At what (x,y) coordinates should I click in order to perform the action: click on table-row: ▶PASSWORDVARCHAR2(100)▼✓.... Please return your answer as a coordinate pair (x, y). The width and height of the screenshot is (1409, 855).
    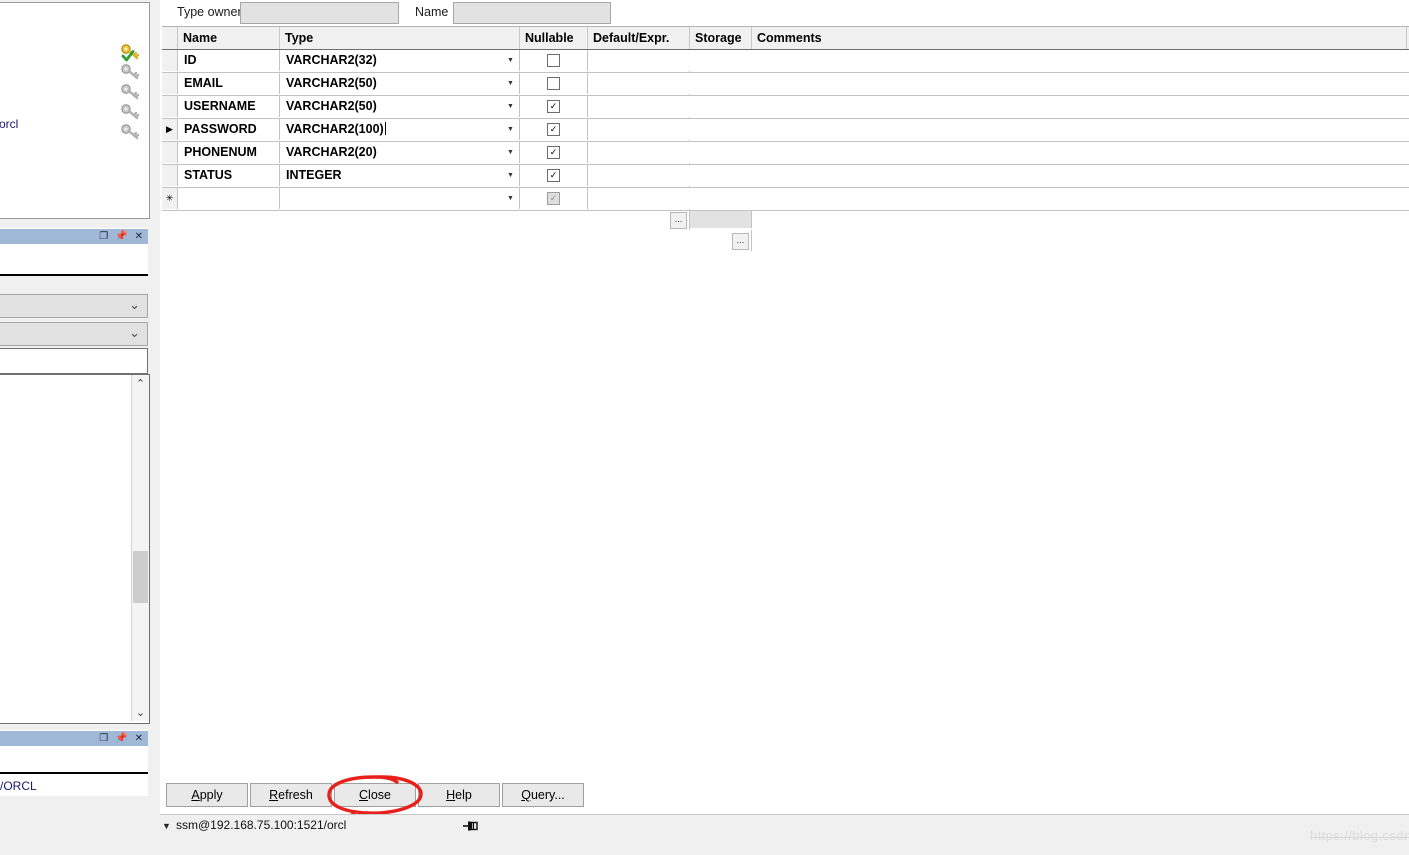
    Looking at the image, I should click on (785, 150).